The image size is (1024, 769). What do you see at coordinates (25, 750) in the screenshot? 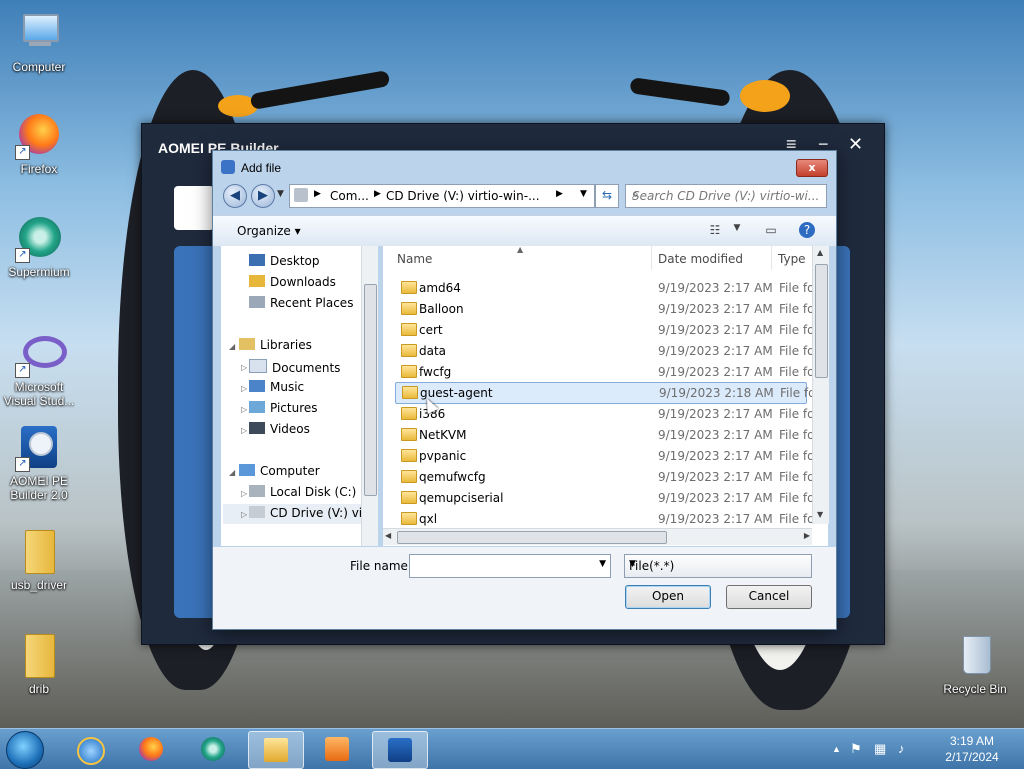
I see `start-button` at bounding box center [25, 750].